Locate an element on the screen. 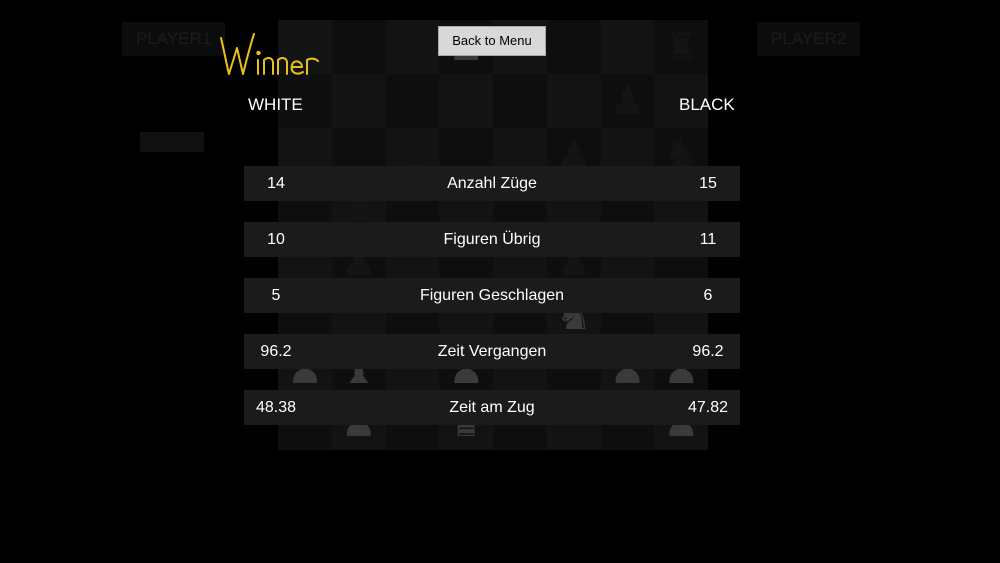 The image size is (1000, 563). white-value: 10 is located at coordinates (276, 239).